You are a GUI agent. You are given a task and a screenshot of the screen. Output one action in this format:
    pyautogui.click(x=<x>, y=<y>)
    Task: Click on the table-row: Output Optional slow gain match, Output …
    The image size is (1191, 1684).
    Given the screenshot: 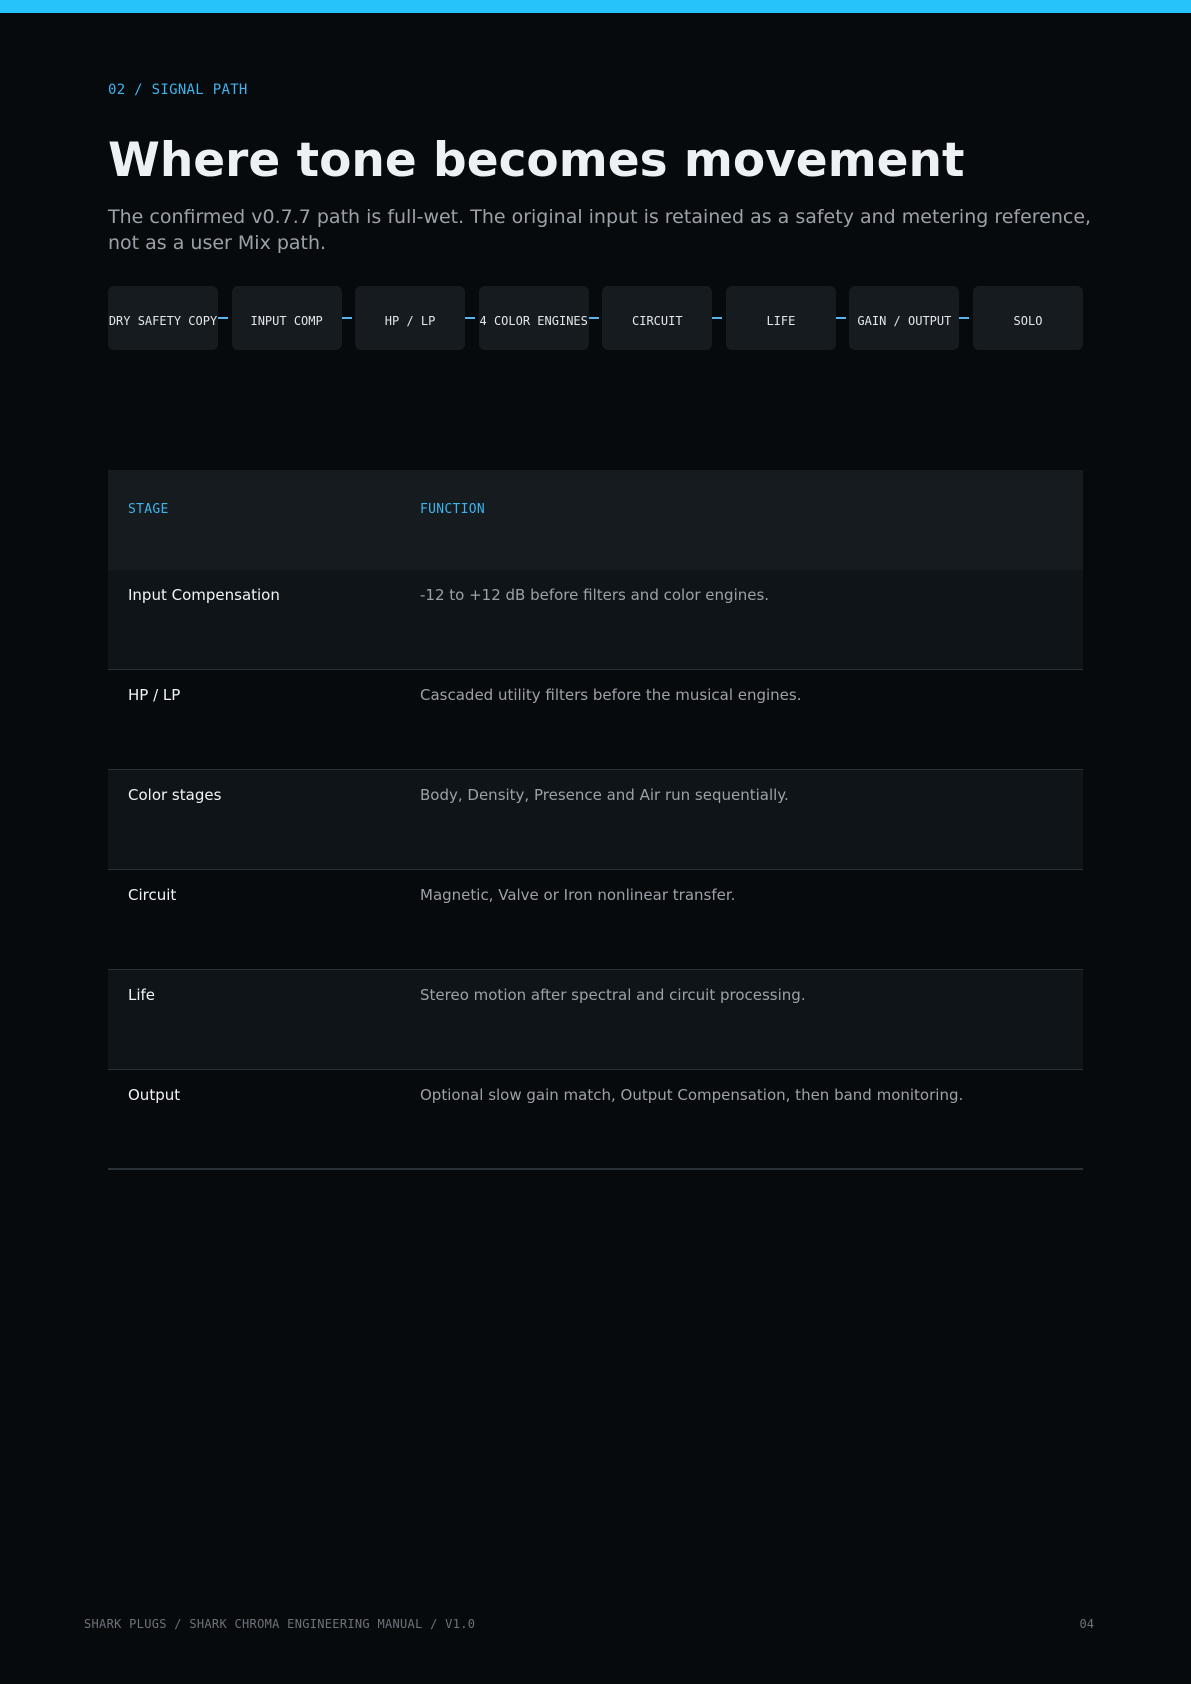 What is the action you would take?
    pyautogui.click(x=595, y=1120)
    